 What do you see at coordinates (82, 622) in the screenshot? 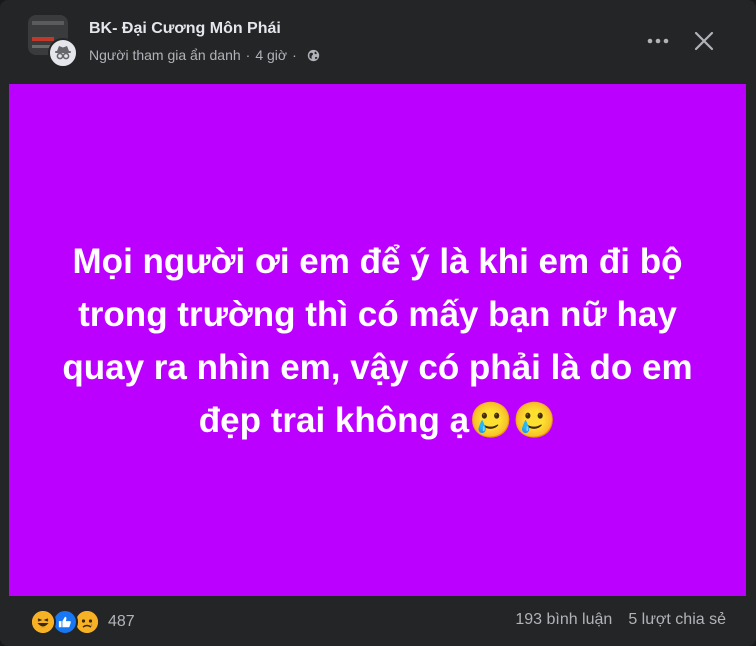
I see `reactions-summary: 487` at bounding box center [82, 622].